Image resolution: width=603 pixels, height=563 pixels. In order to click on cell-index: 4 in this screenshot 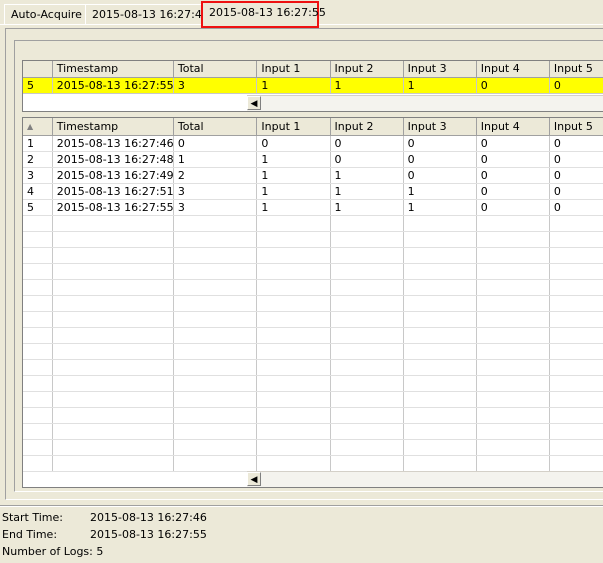, I will do `click(38, 191)`.